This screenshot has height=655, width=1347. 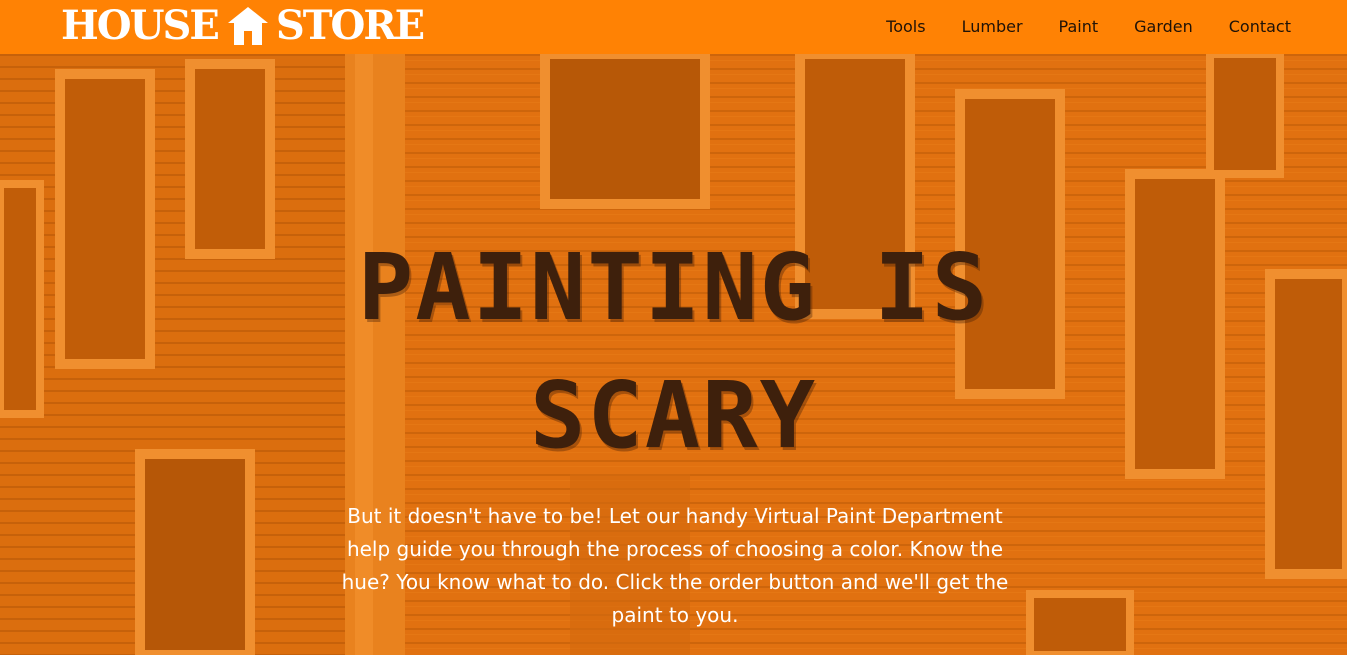 What do you see at coordinates (140, 25) in the screenshot?
I see `logo-text-house: HOUSE` at bounding box center [140, 25].